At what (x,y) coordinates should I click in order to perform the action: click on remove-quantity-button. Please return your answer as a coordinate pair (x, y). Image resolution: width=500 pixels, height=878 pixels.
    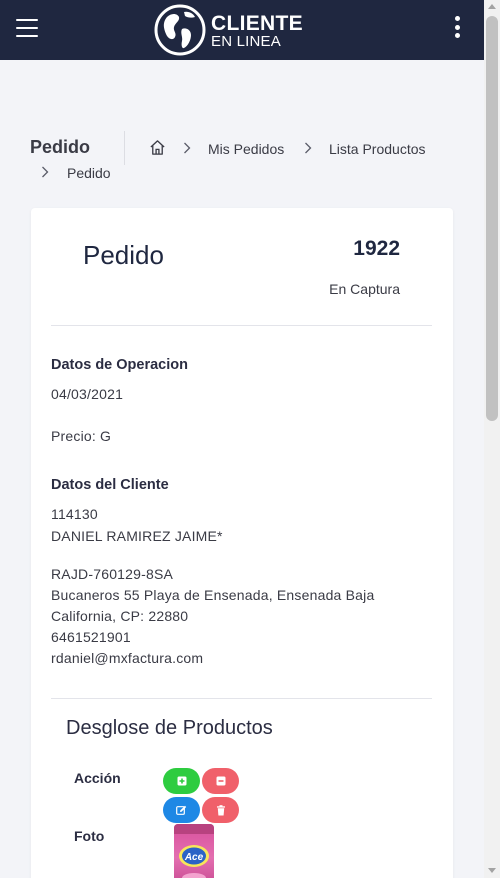
    Looking at the image, I should click on (220, 781).